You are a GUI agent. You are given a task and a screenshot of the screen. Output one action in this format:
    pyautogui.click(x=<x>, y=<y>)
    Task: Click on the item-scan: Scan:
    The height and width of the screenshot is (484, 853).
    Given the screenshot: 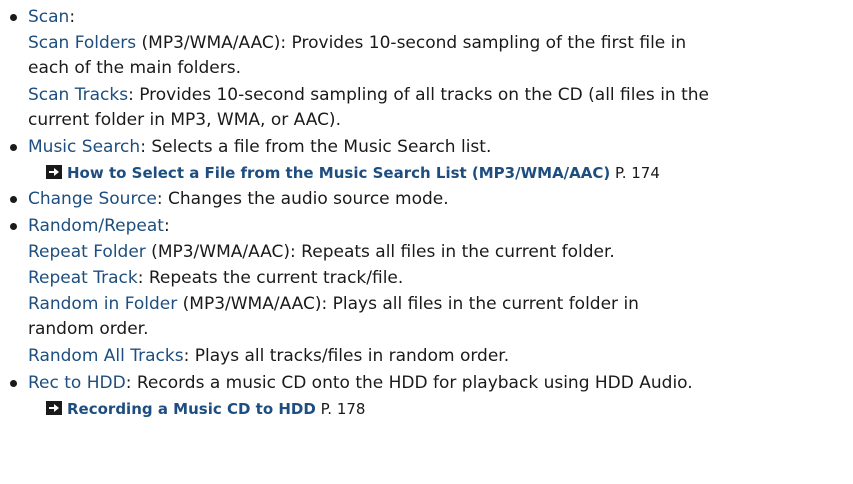 What is the action you would take?
    pyautogui.click(x=51, y=17)
    